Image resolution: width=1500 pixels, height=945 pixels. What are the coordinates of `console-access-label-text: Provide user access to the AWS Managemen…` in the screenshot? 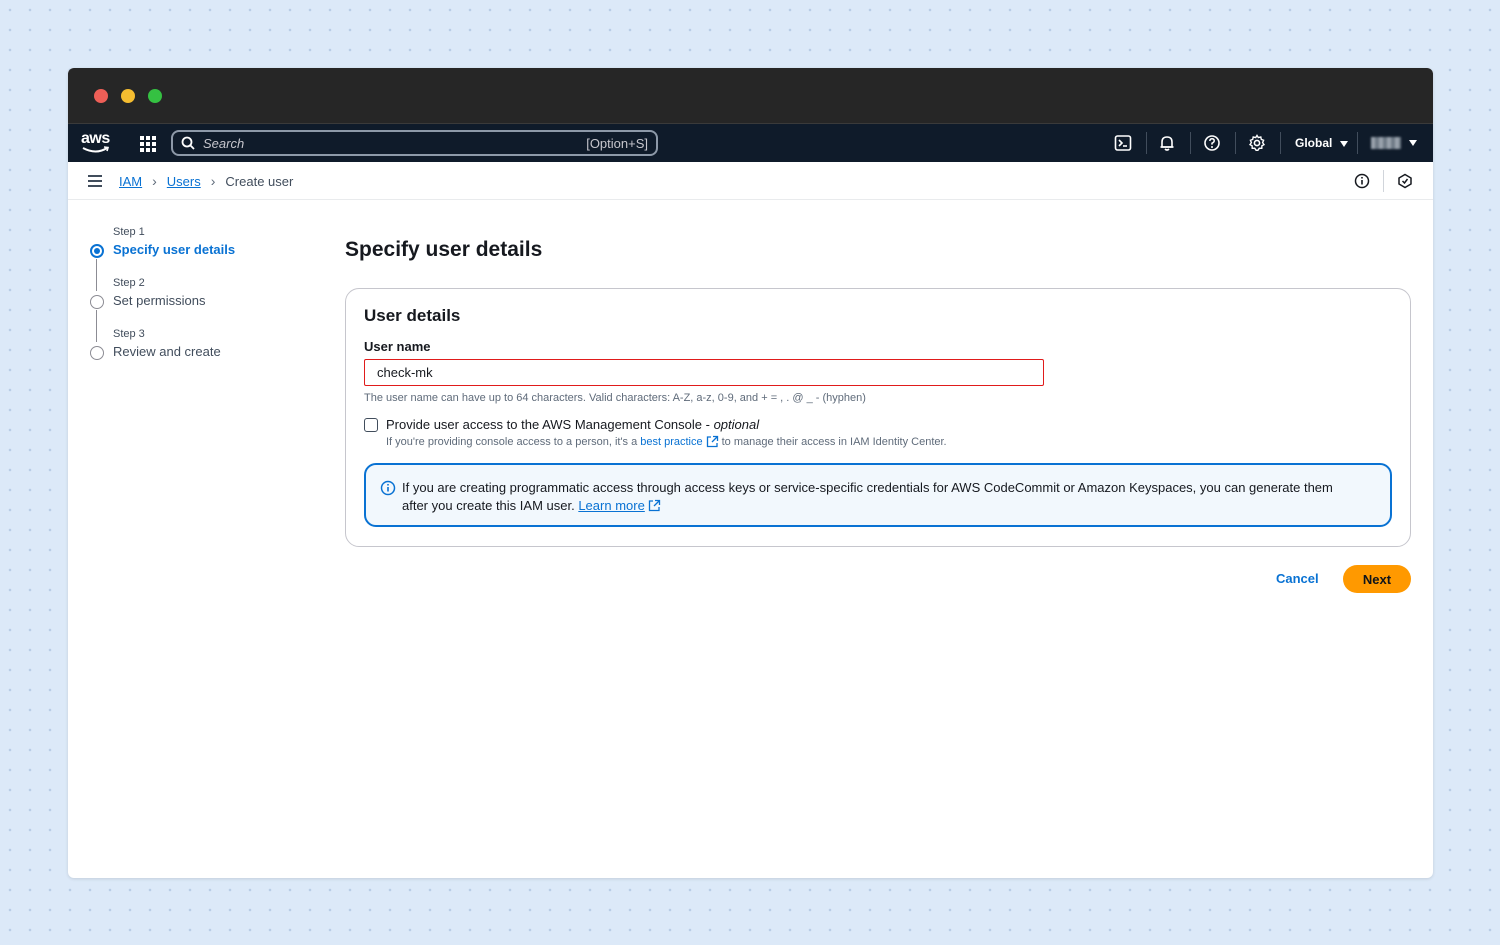 It's located at (548, 424).